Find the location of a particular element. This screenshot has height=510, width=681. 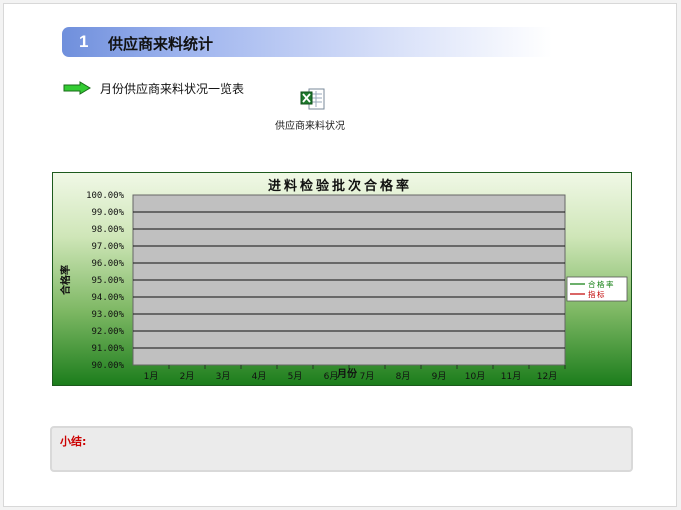

y-tick-label: 93.00% is located at coordinates (107, 315).